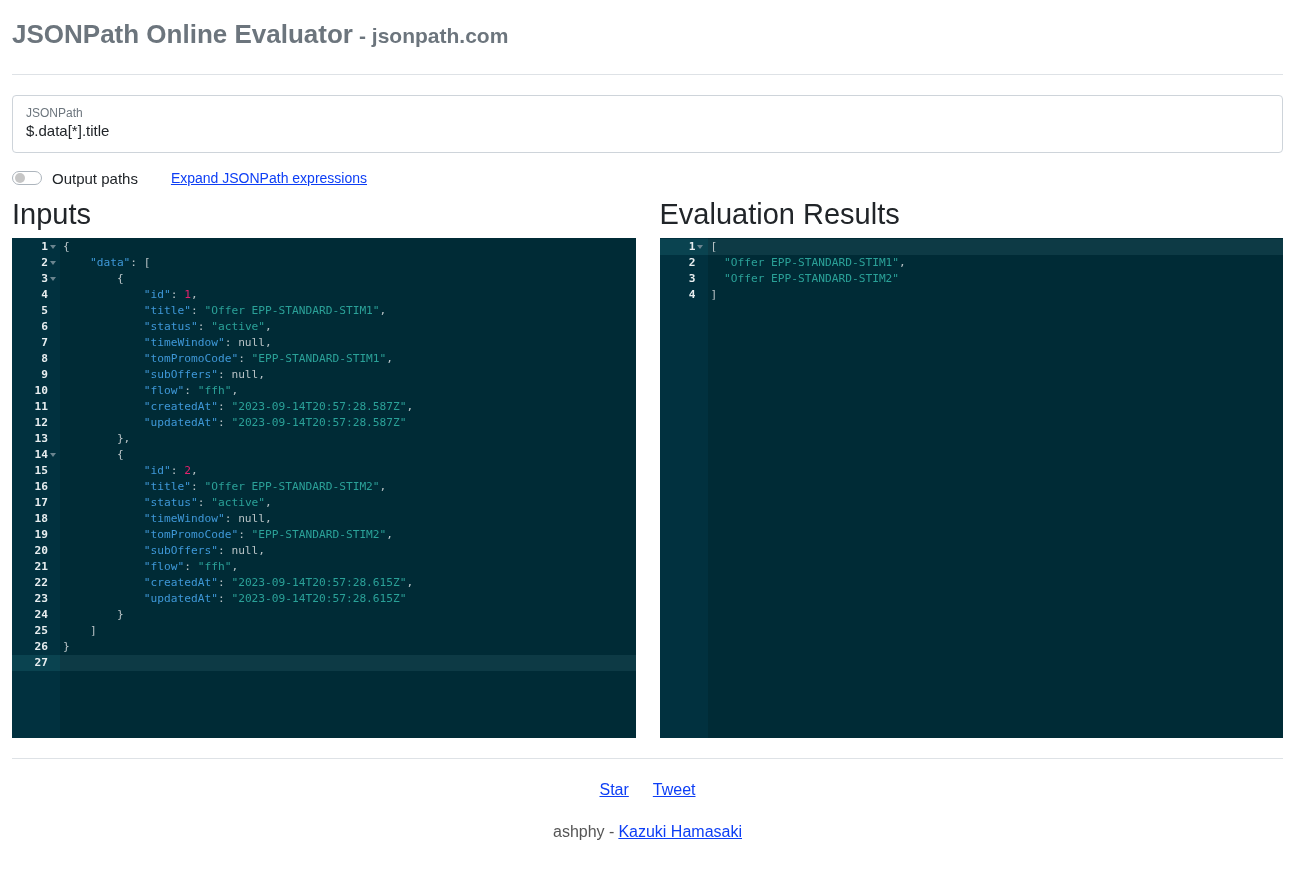  I want to click on code-line: [, so click(713, 247).